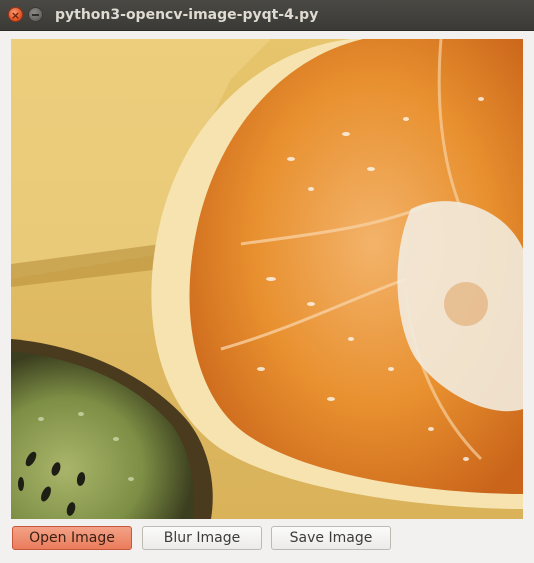 Image resolution: width=534 pixels, height=563 pixels. I want to click on save-image-button: Save Image, so click(331, 538).